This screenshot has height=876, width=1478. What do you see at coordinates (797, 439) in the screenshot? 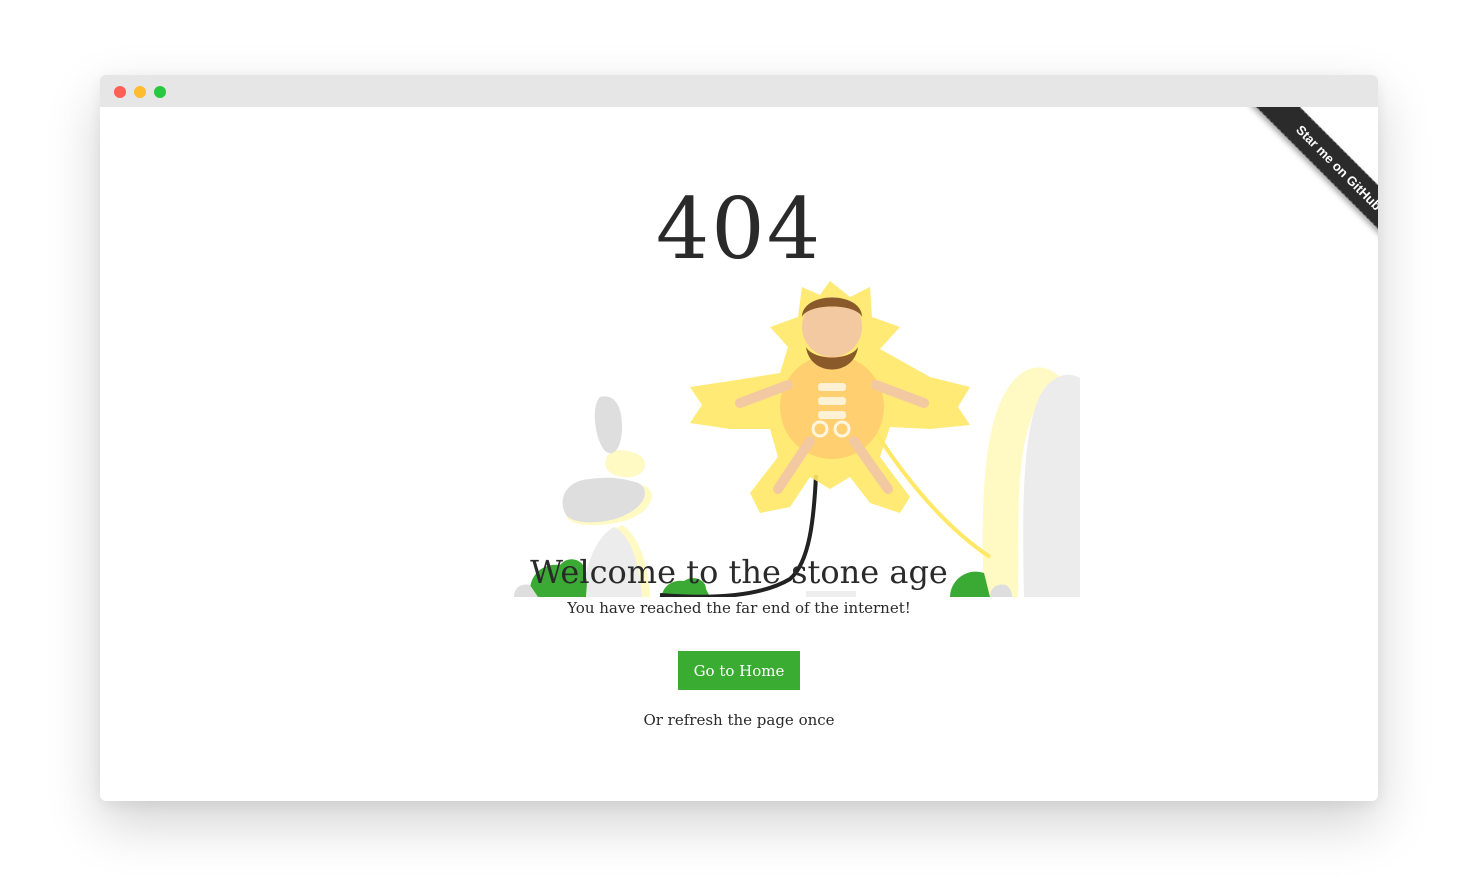
I see `caveman-illustration` at bounding box center [797, 439].